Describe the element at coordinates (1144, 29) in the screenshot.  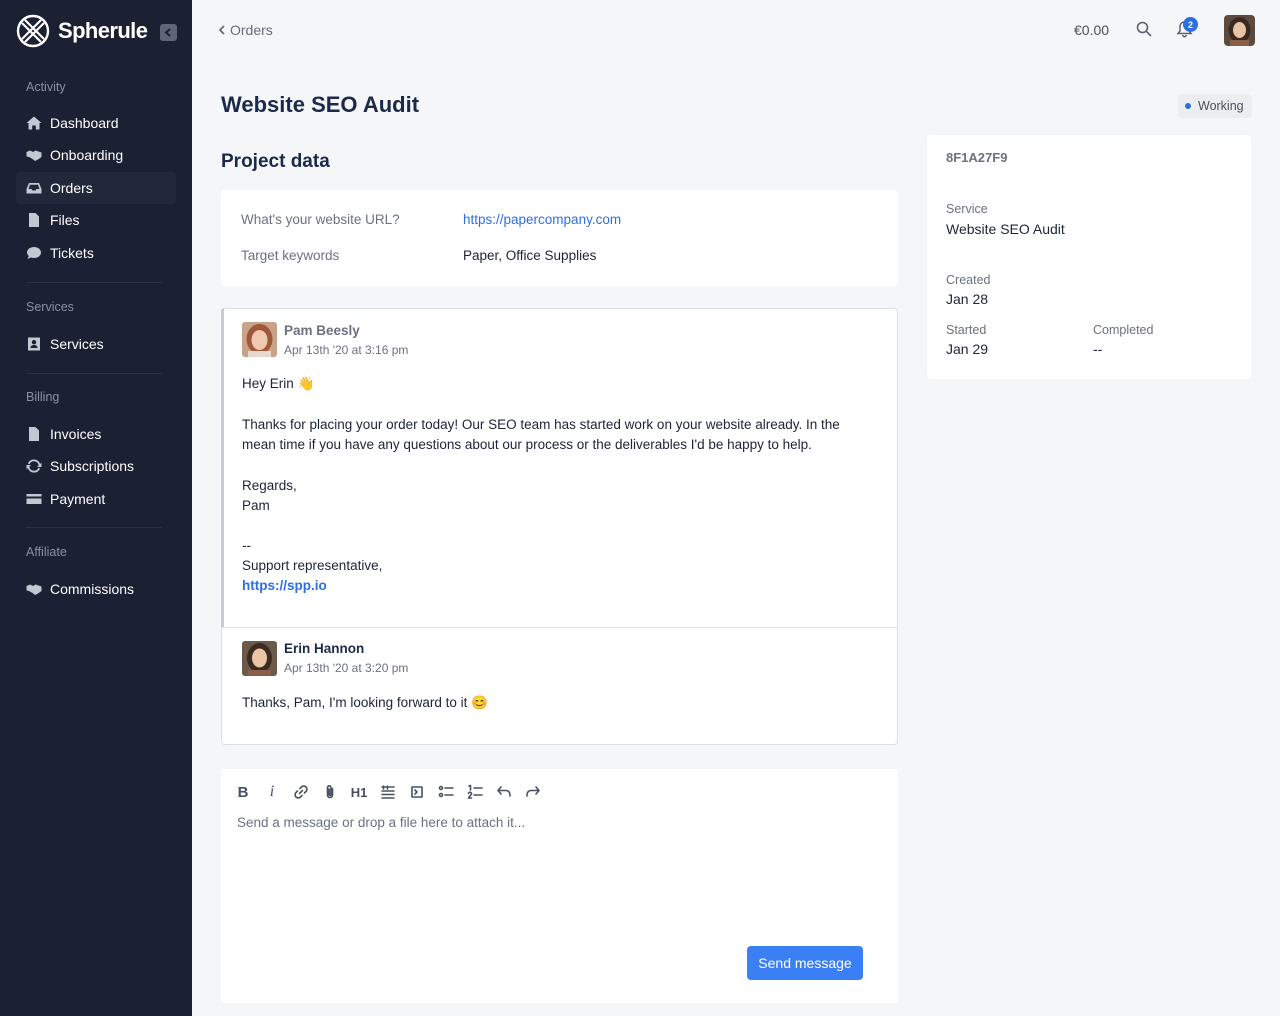
I see `search-icon` at that location.